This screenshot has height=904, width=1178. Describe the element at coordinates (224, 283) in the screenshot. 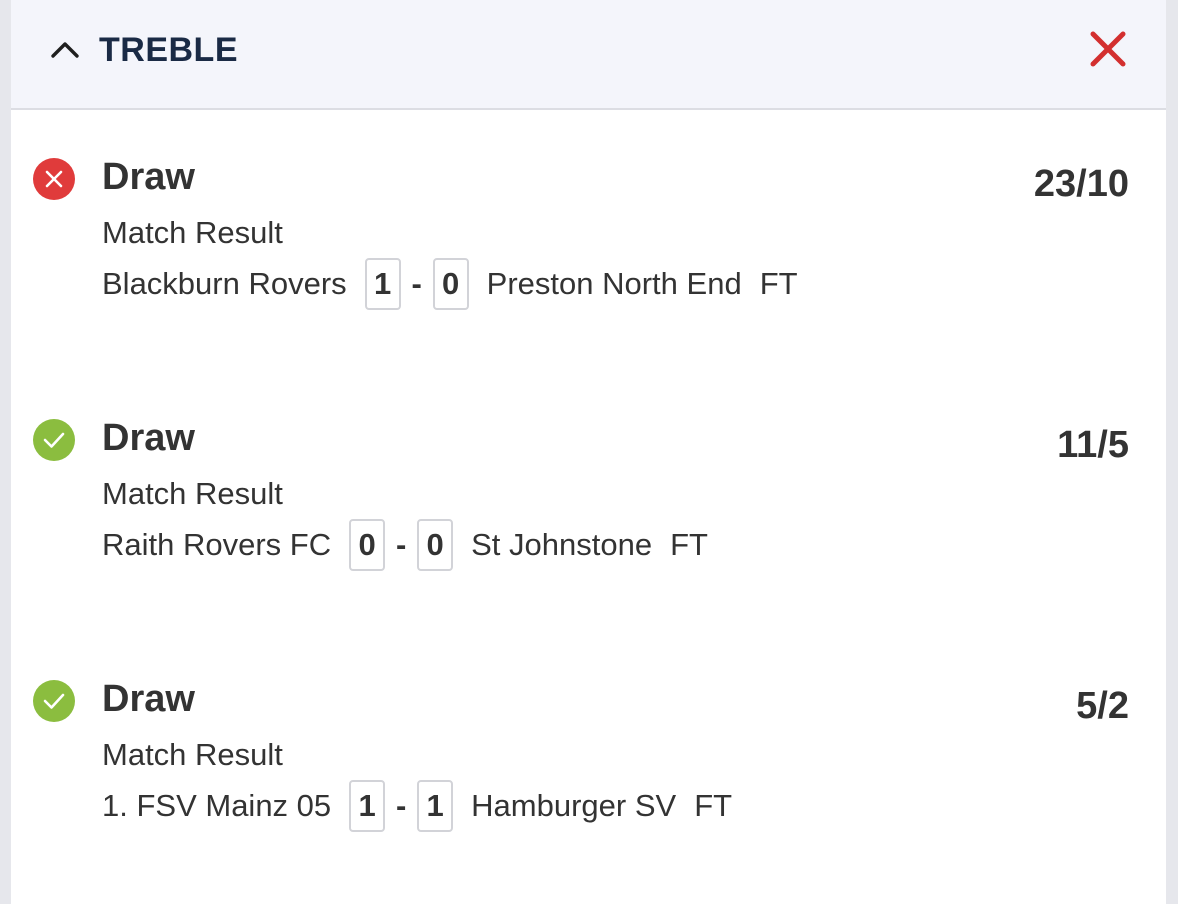

I see `home-team: Blackburn Rovers` at that location.